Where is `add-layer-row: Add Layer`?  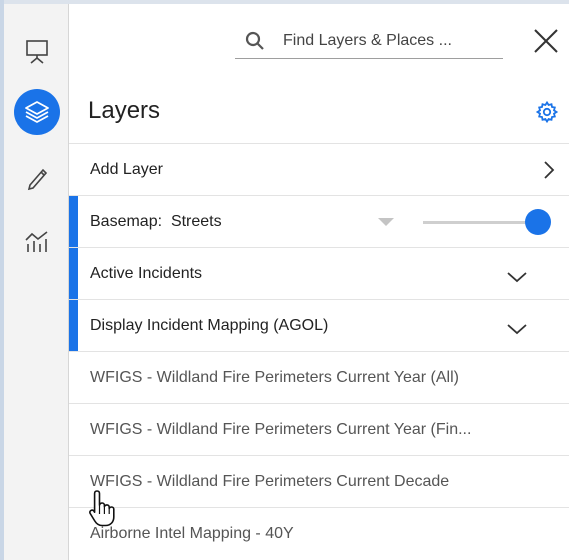 add-layer-row: Add Layer is located at coordinates (319, 169).